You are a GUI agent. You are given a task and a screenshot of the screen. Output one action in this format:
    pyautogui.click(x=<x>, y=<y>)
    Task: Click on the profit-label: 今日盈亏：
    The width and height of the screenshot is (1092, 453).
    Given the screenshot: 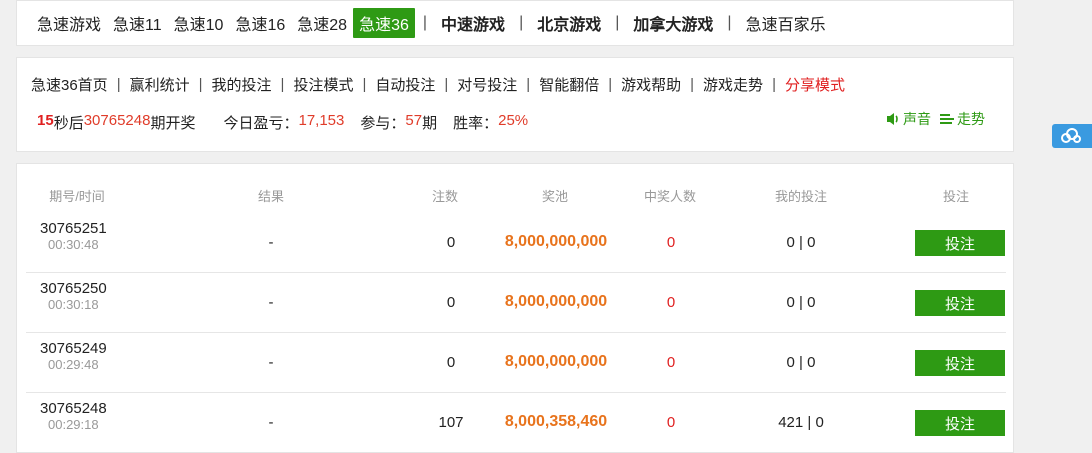 What is the action you would take?
    pyautogui.click(x=261, y=123)
    